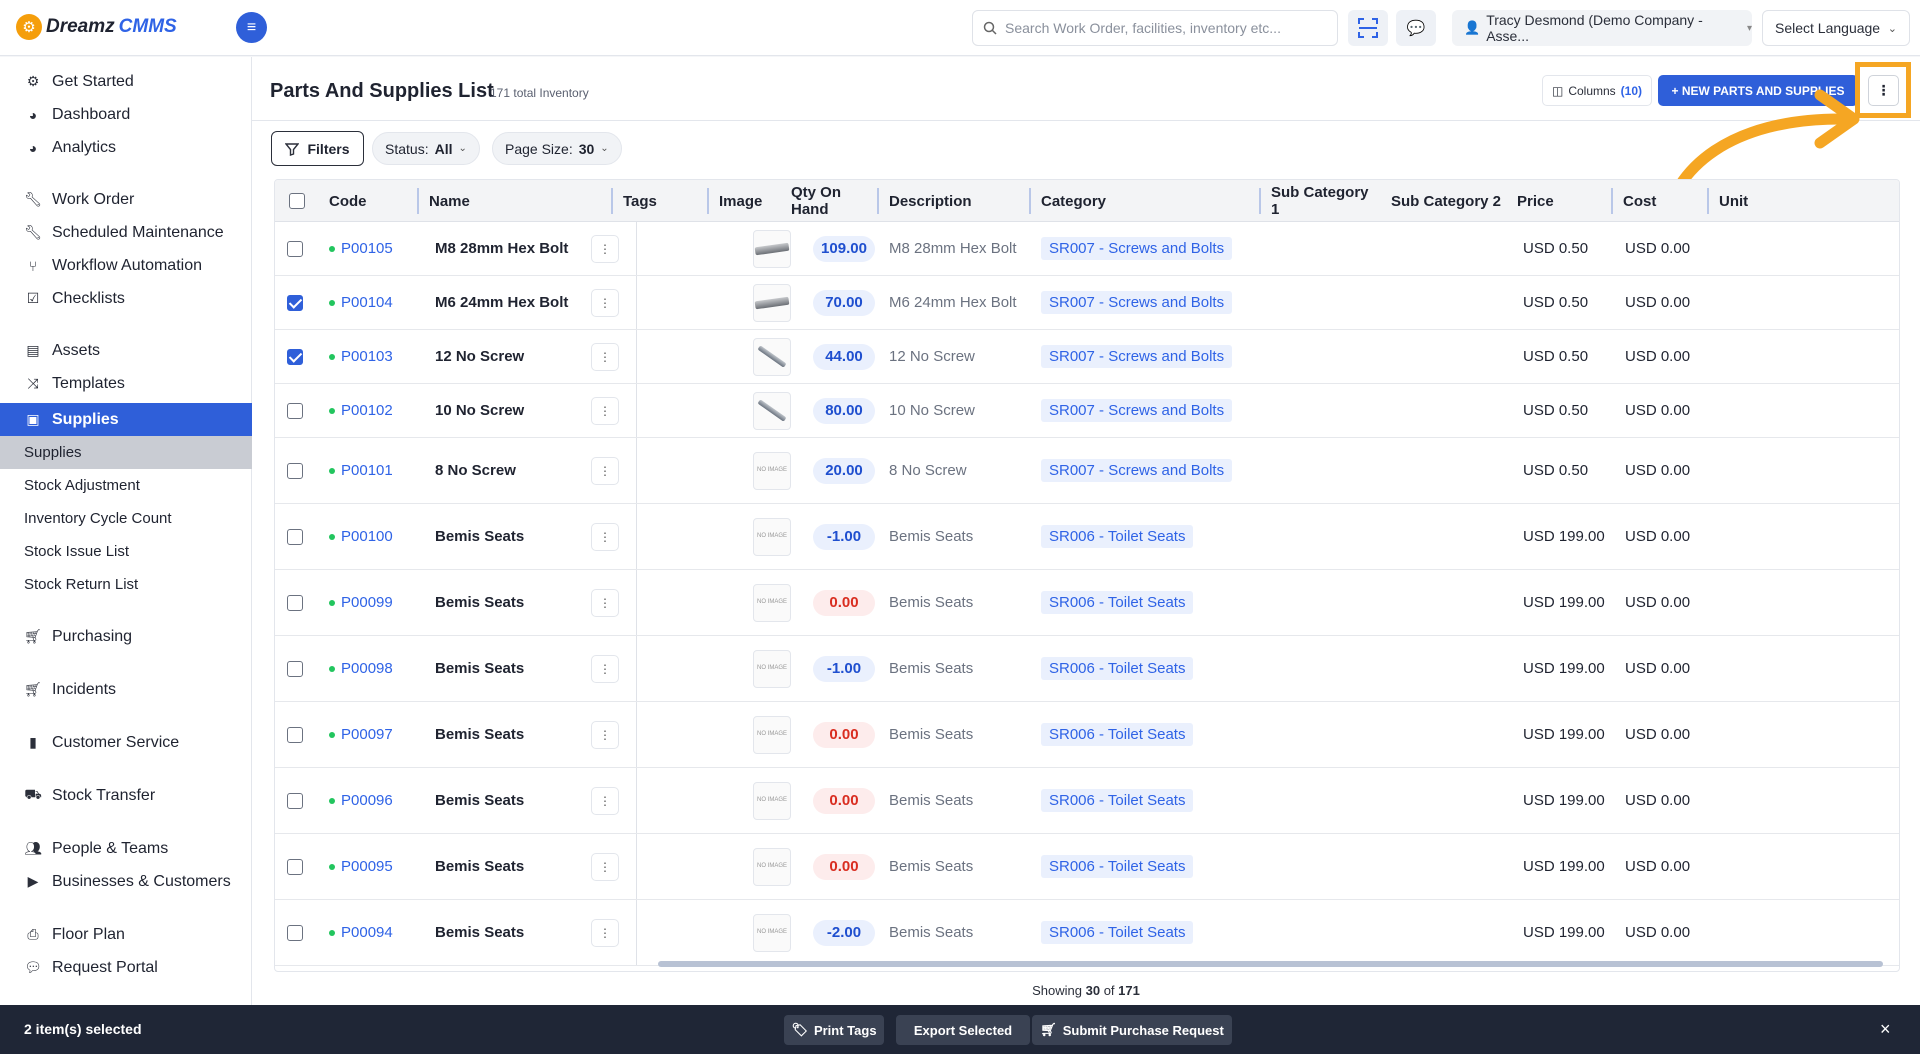  What do you see at coordinates (374, 602) in the screenshot?
I see `part-code-link: P00099` at bounding box center [374, 602].